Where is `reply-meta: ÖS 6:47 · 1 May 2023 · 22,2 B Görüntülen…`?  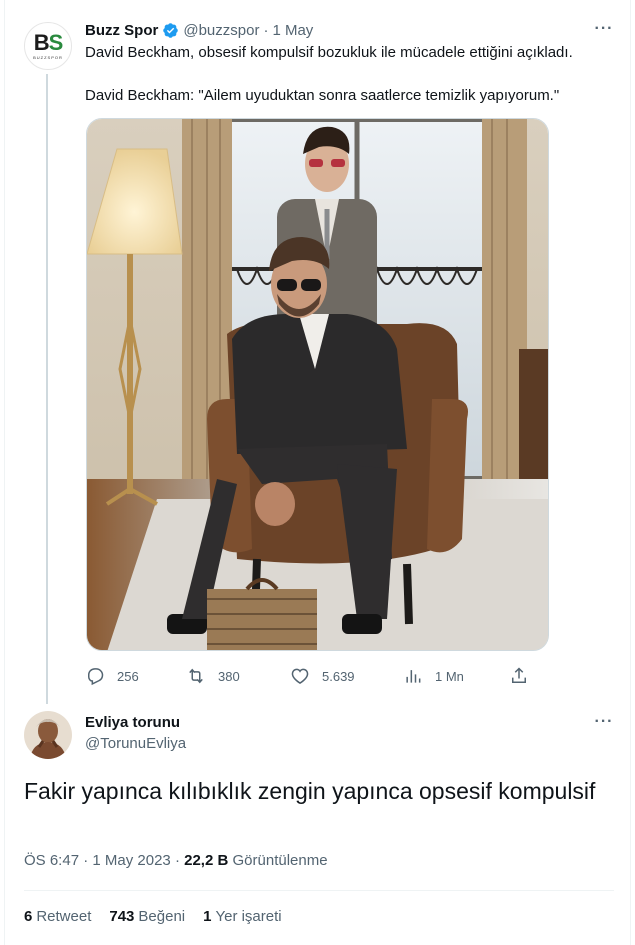 reply-meta: ÖS 6:47 · 1 May 2023 · 22,2 B Görüntülen… is located at coordinates (176, 860).